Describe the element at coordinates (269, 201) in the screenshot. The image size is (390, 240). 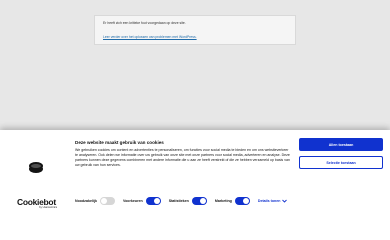
I see `details-label: Details tonen` at that location.